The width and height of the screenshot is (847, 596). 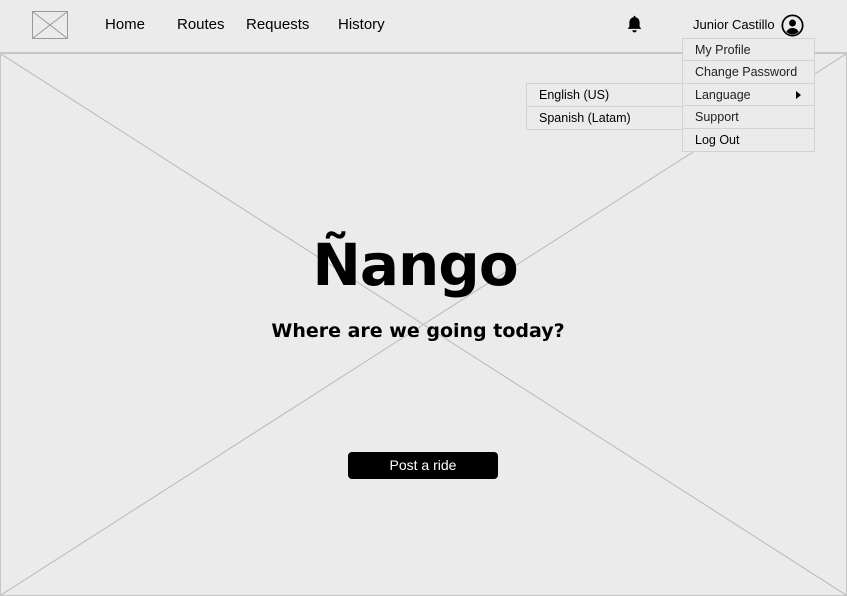 I want to click on menu-item-log-out: Log Out, so click(x=748, y=140).